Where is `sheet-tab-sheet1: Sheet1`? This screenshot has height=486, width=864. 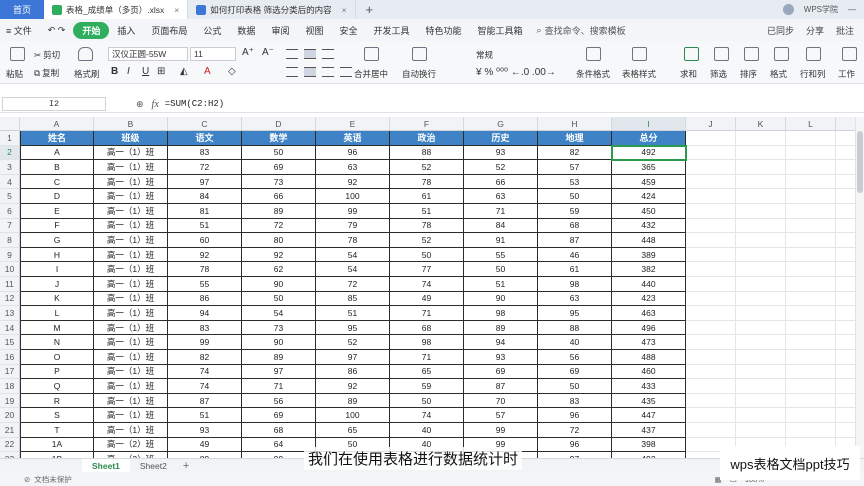
sheet-tab-sheet1: Sheet1 is located at coordinates (106, 465).